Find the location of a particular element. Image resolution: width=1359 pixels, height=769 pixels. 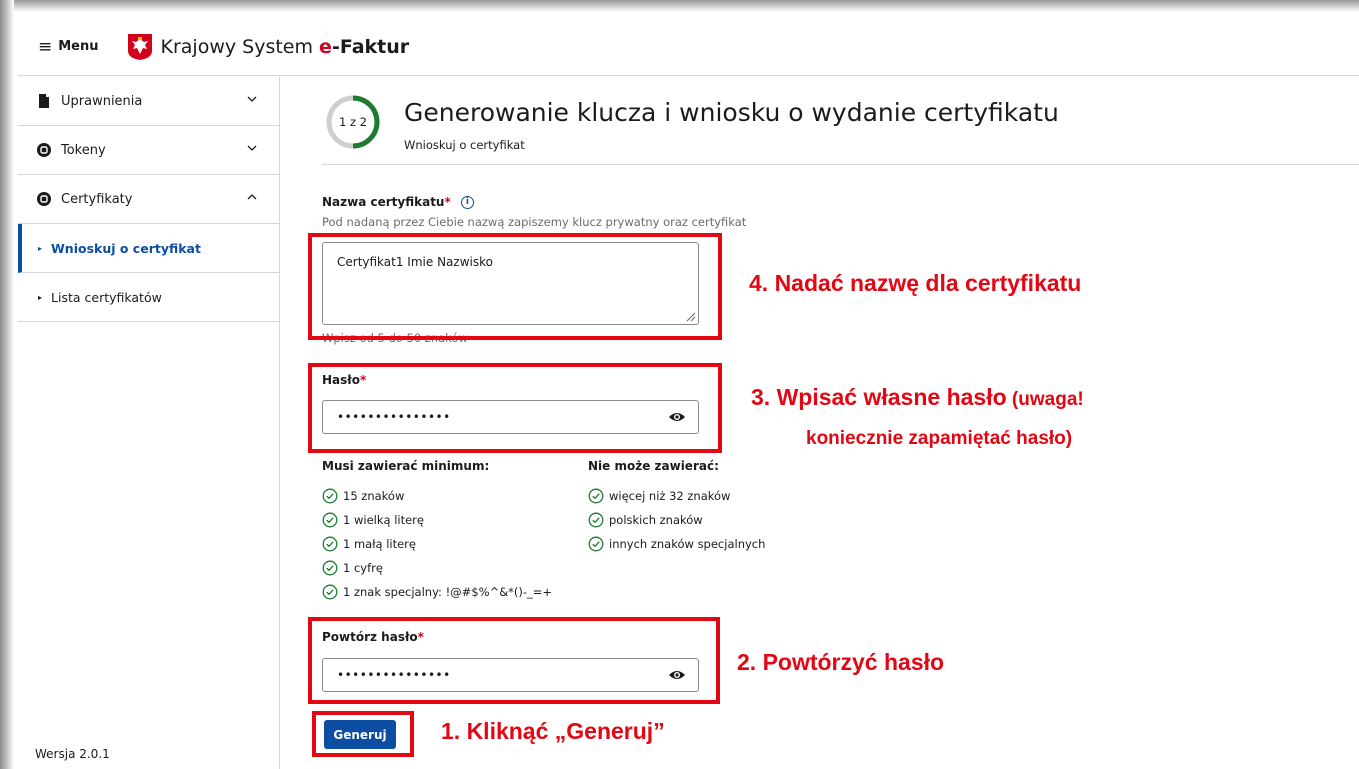

window-shadow-left is located at coordinates (7, 384).